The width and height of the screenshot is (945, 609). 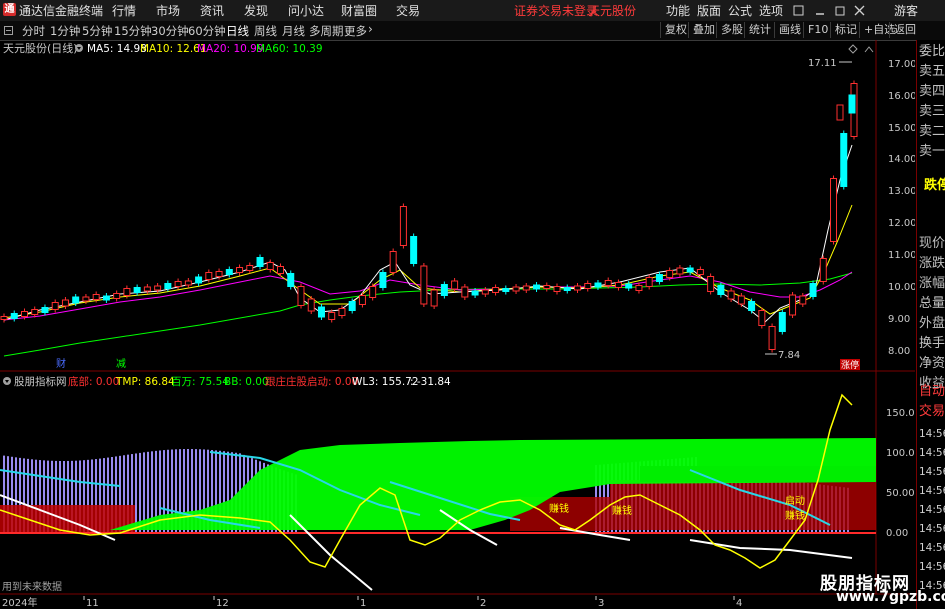 I want to click on future-data-note: 用到未来数据, so click(x=32, y=586).